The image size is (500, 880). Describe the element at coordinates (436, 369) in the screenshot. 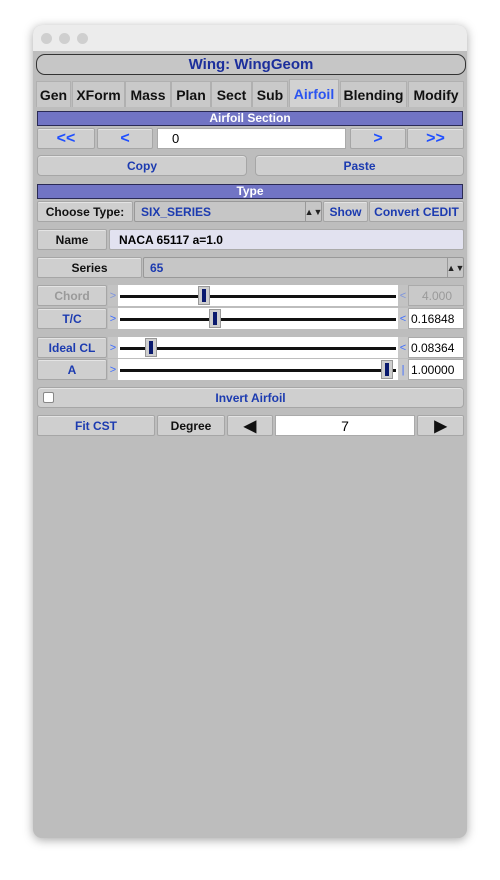

I see `a-value-input: 1.00000` at that location.